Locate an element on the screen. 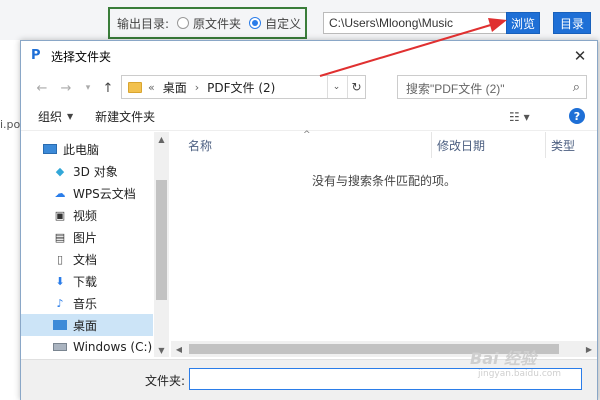 Image resolution: width=600 pixels, height=400 pixels. output-directory-group: 输出目录: 原文件夹 自定义 is located at coordinates (207, 23).